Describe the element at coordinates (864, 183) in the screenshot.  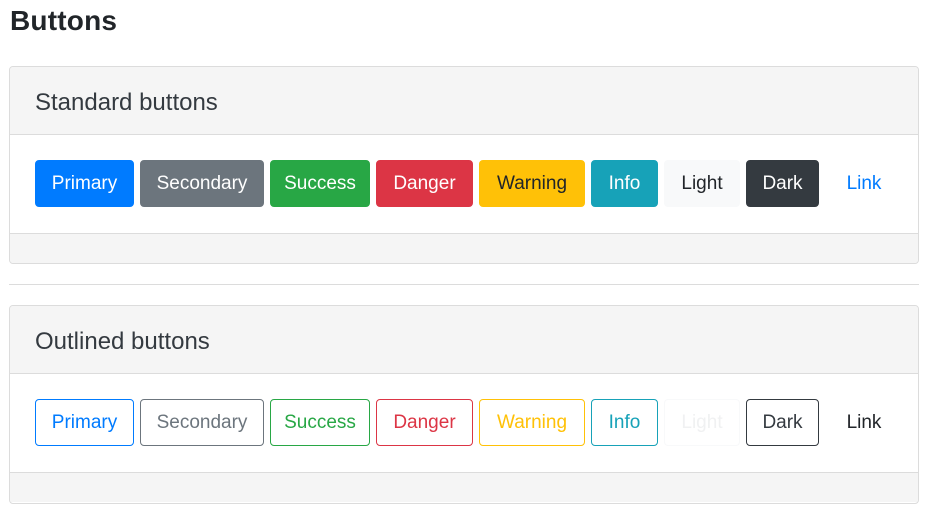
I see `link-button: Link` at that location.